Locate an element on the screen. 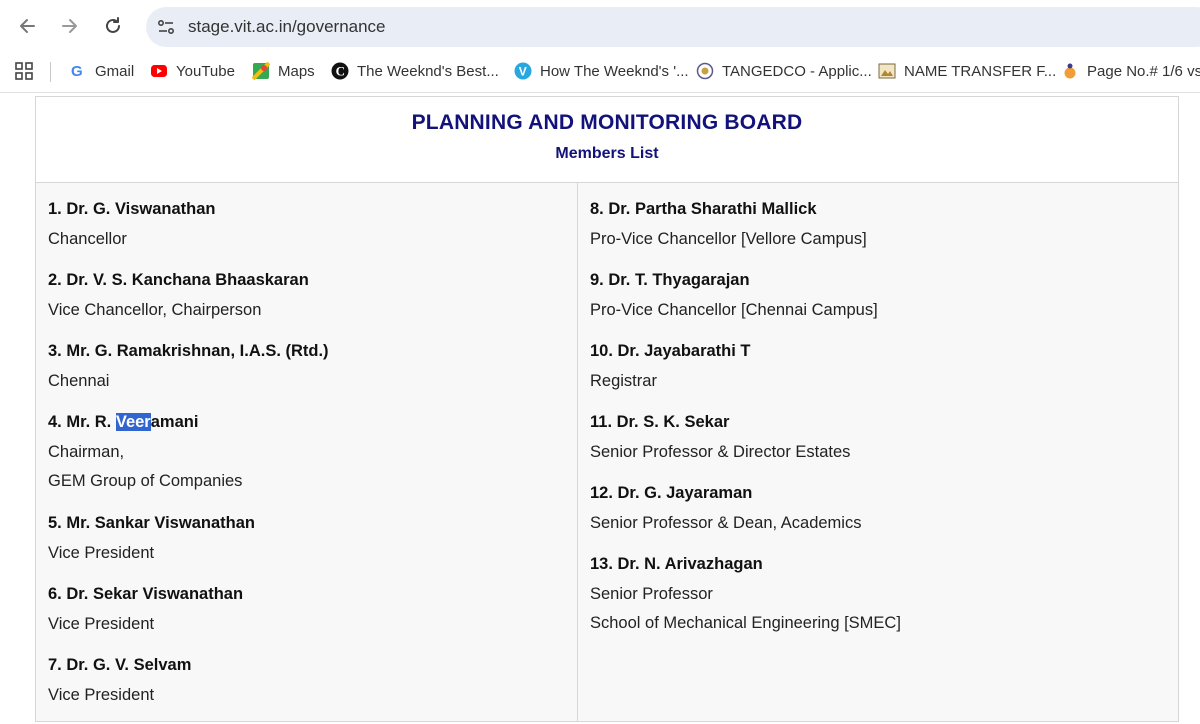 Image resolution: width=1200 pixels, height=724 pixels. text-selection-highlight: Veer is located at coordinates (133, 422).